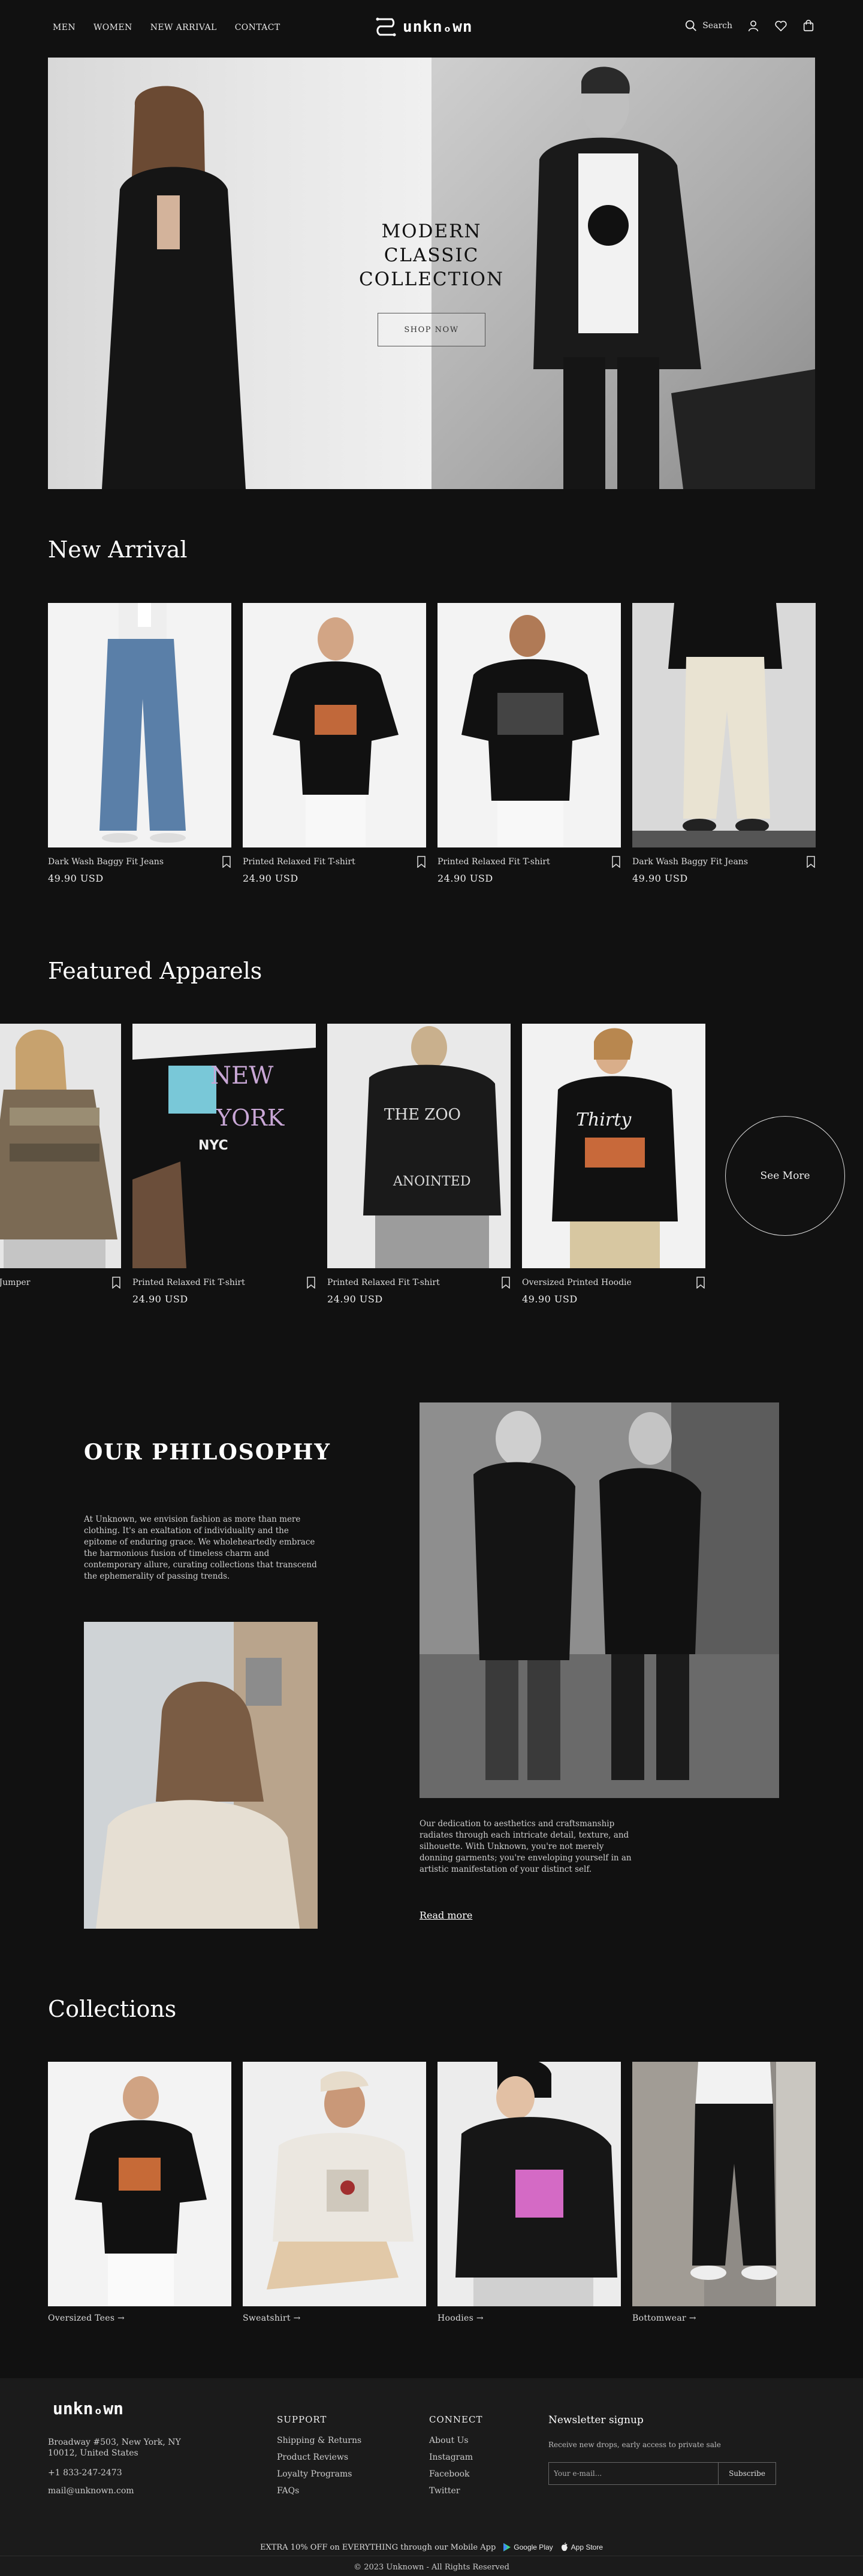  I want to click on read-more-link: Read more, so click(446, 1915).